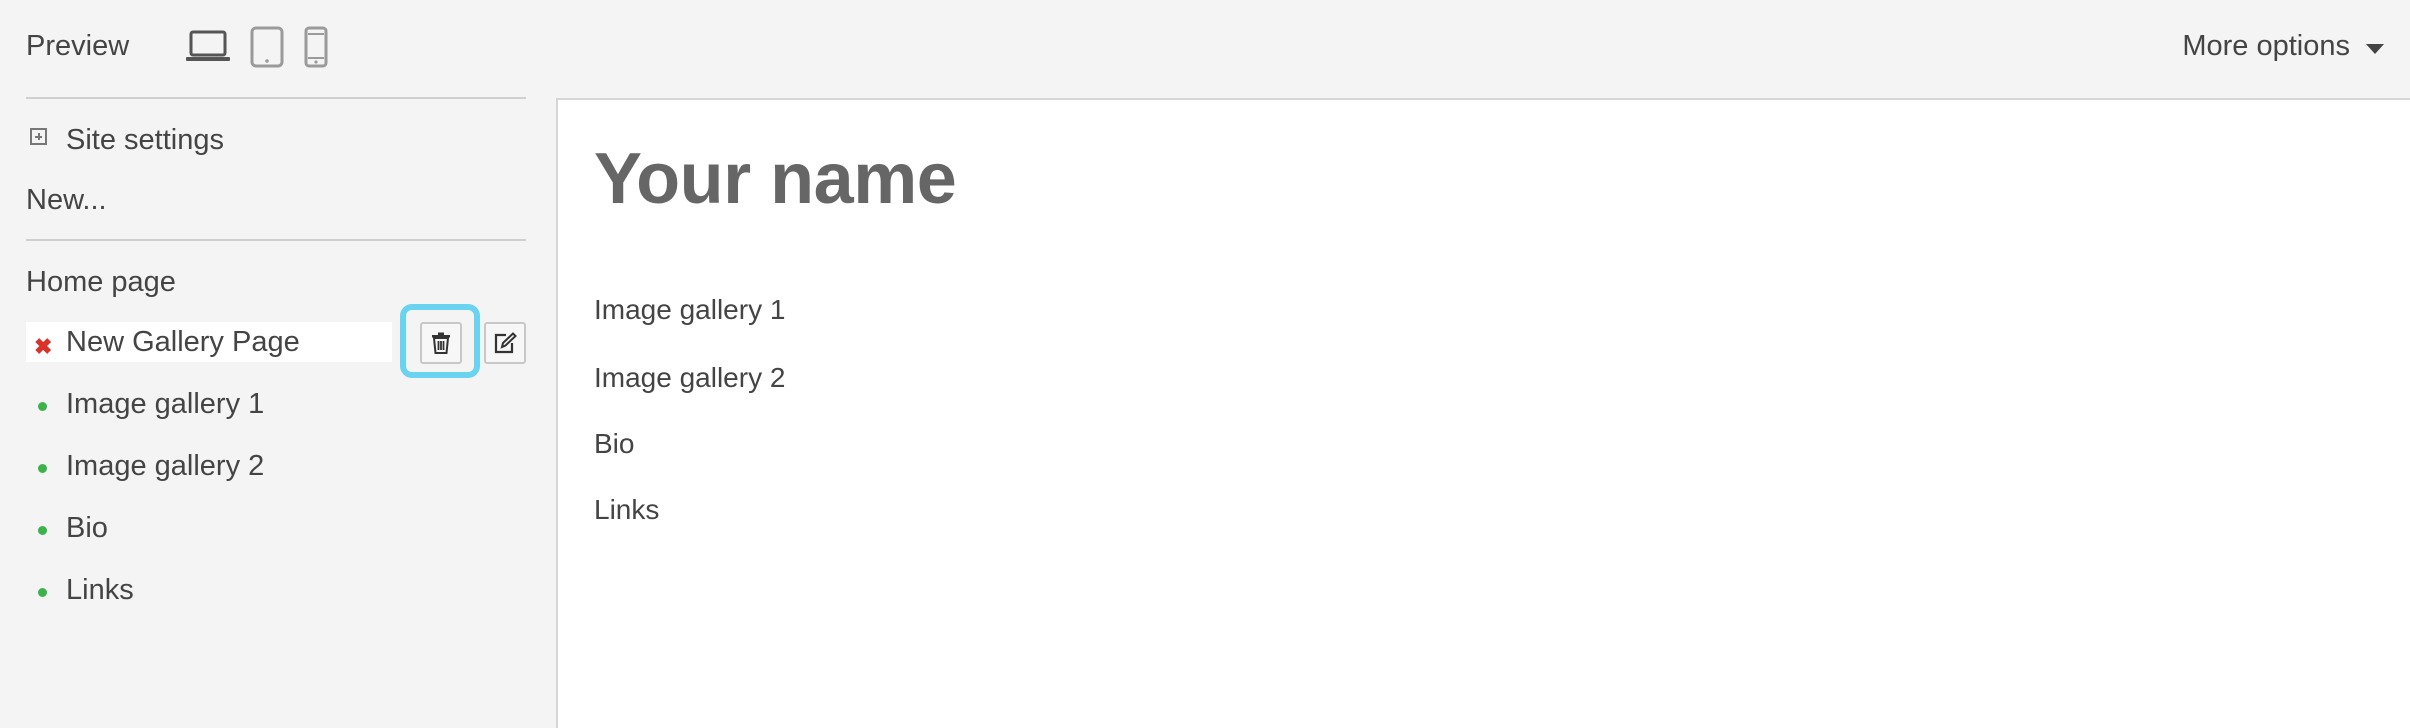  I want to click on expand-icon, so click(38, 136).